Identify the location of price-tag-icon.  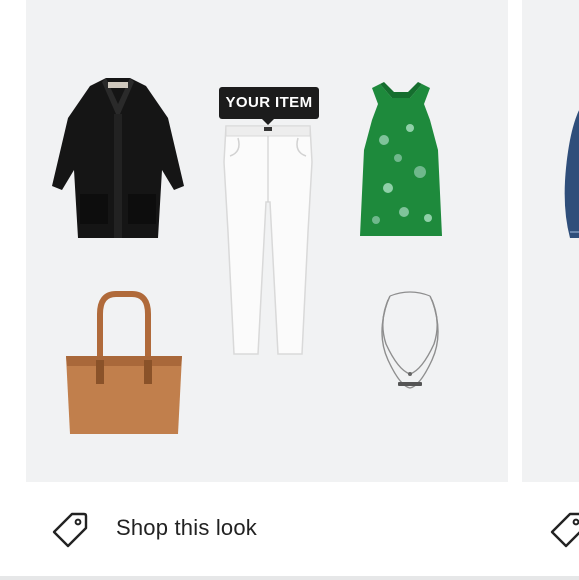
(70, 530).